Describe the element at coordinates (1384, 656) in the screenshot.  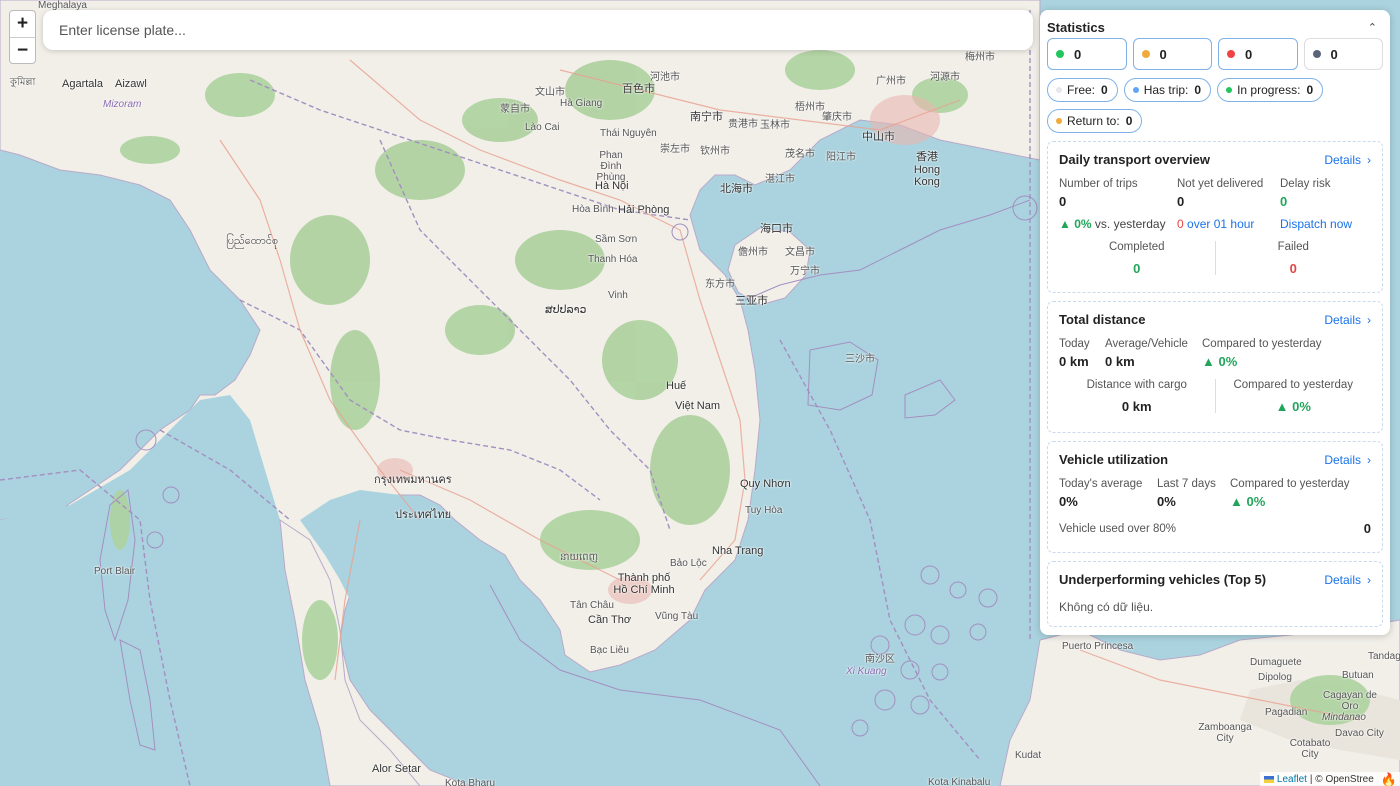
I see `map-place-label: Tandag` at that location.